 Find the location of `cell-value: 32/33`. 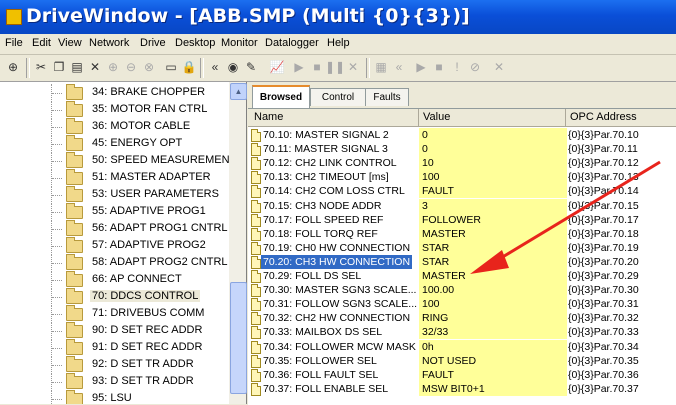

cell-value: 32/33 is located at coordinates (493, 332).